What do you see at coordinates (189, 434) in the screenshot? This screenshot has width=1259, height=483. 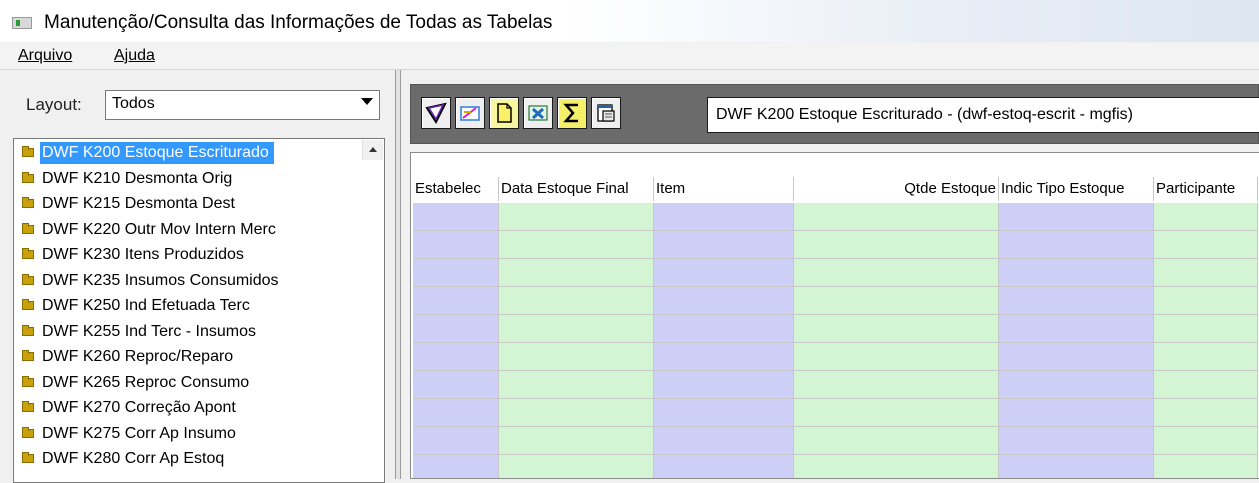 I see `table-list-item: DWF K275 Corr Ap Insumo` at bounding box center [189, 434].